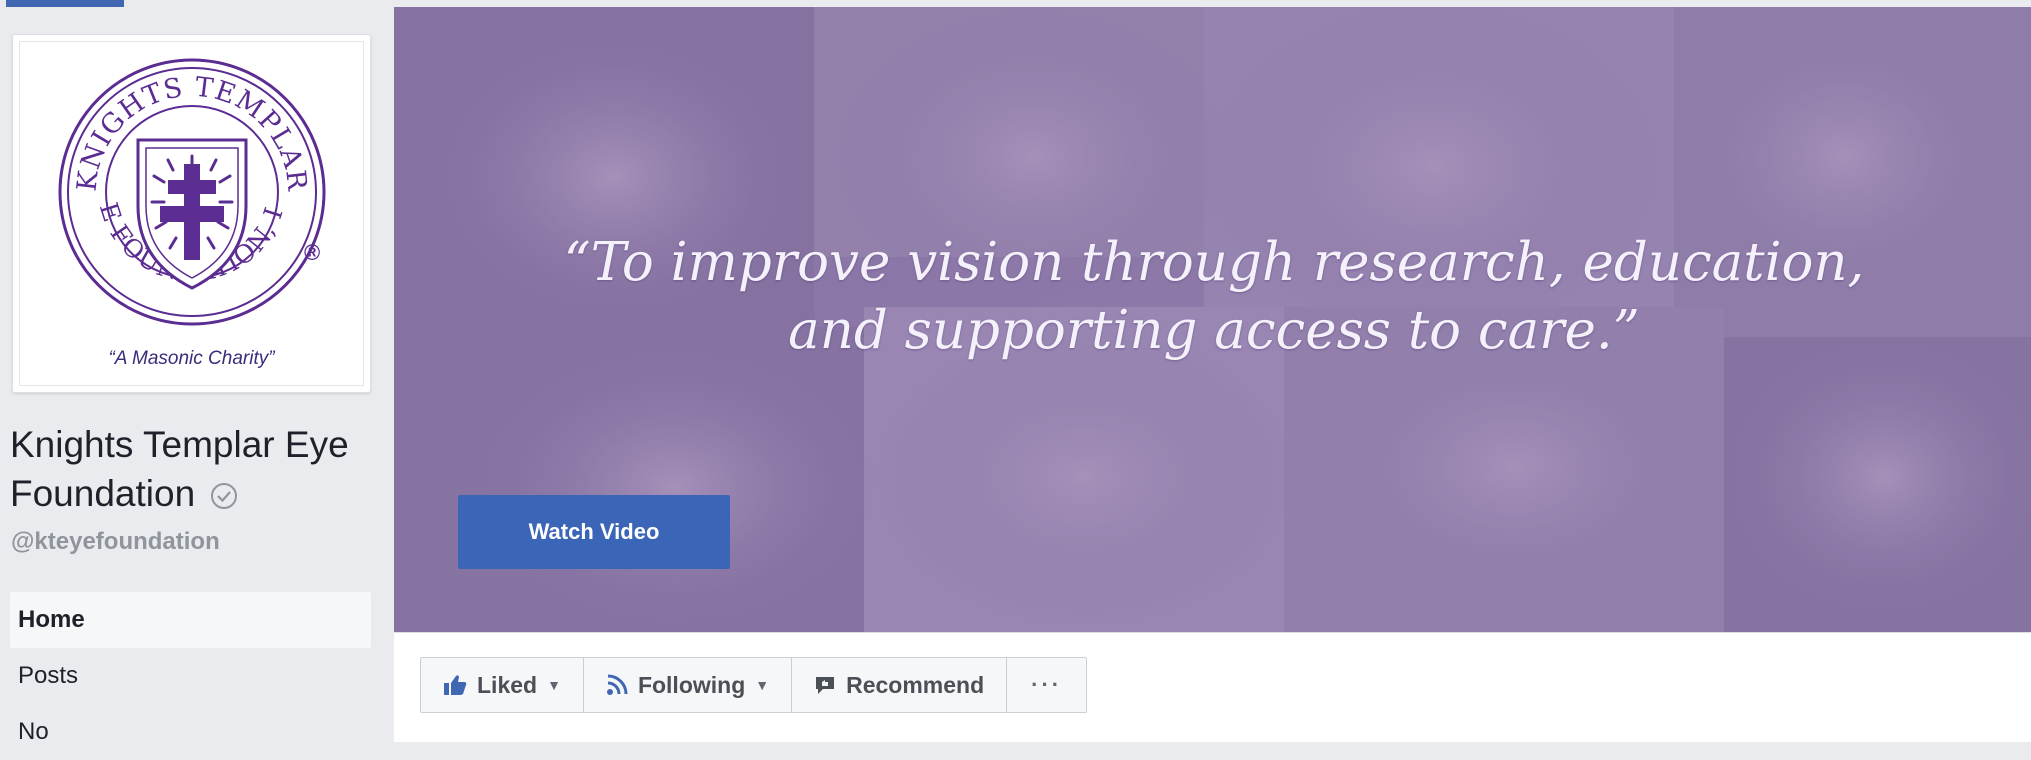 The width and height of the screenshot is (2031, 760). What do you see at coordinates (224, 496) in the screenshot?
I see `verified-icon` at bounding box center [224, 496].